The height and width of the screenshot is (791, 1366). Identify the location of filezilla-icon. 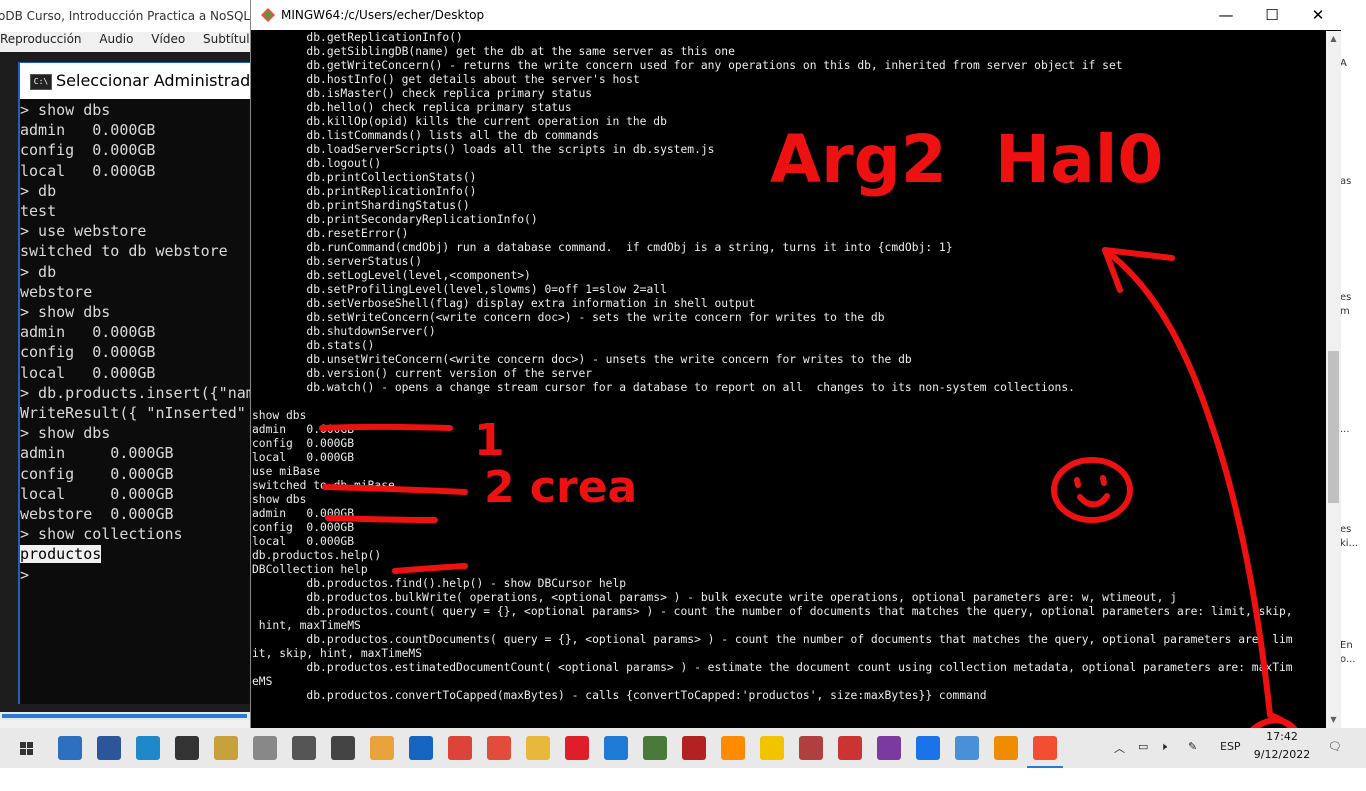
(694, 748).